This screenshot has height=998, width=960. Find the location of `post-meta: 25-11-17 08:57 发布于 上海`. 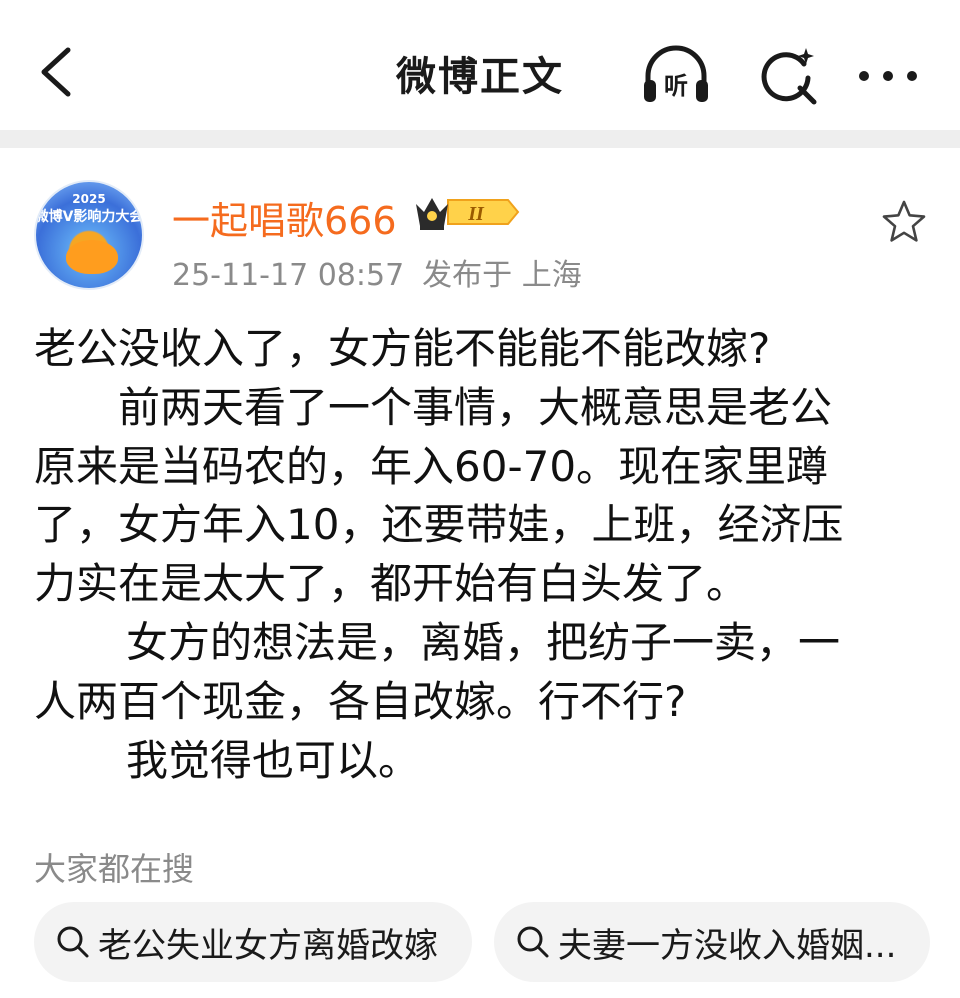

post-meta: 25-11-17 08:57 发布于 上海 is located at coordinates (377, 272).